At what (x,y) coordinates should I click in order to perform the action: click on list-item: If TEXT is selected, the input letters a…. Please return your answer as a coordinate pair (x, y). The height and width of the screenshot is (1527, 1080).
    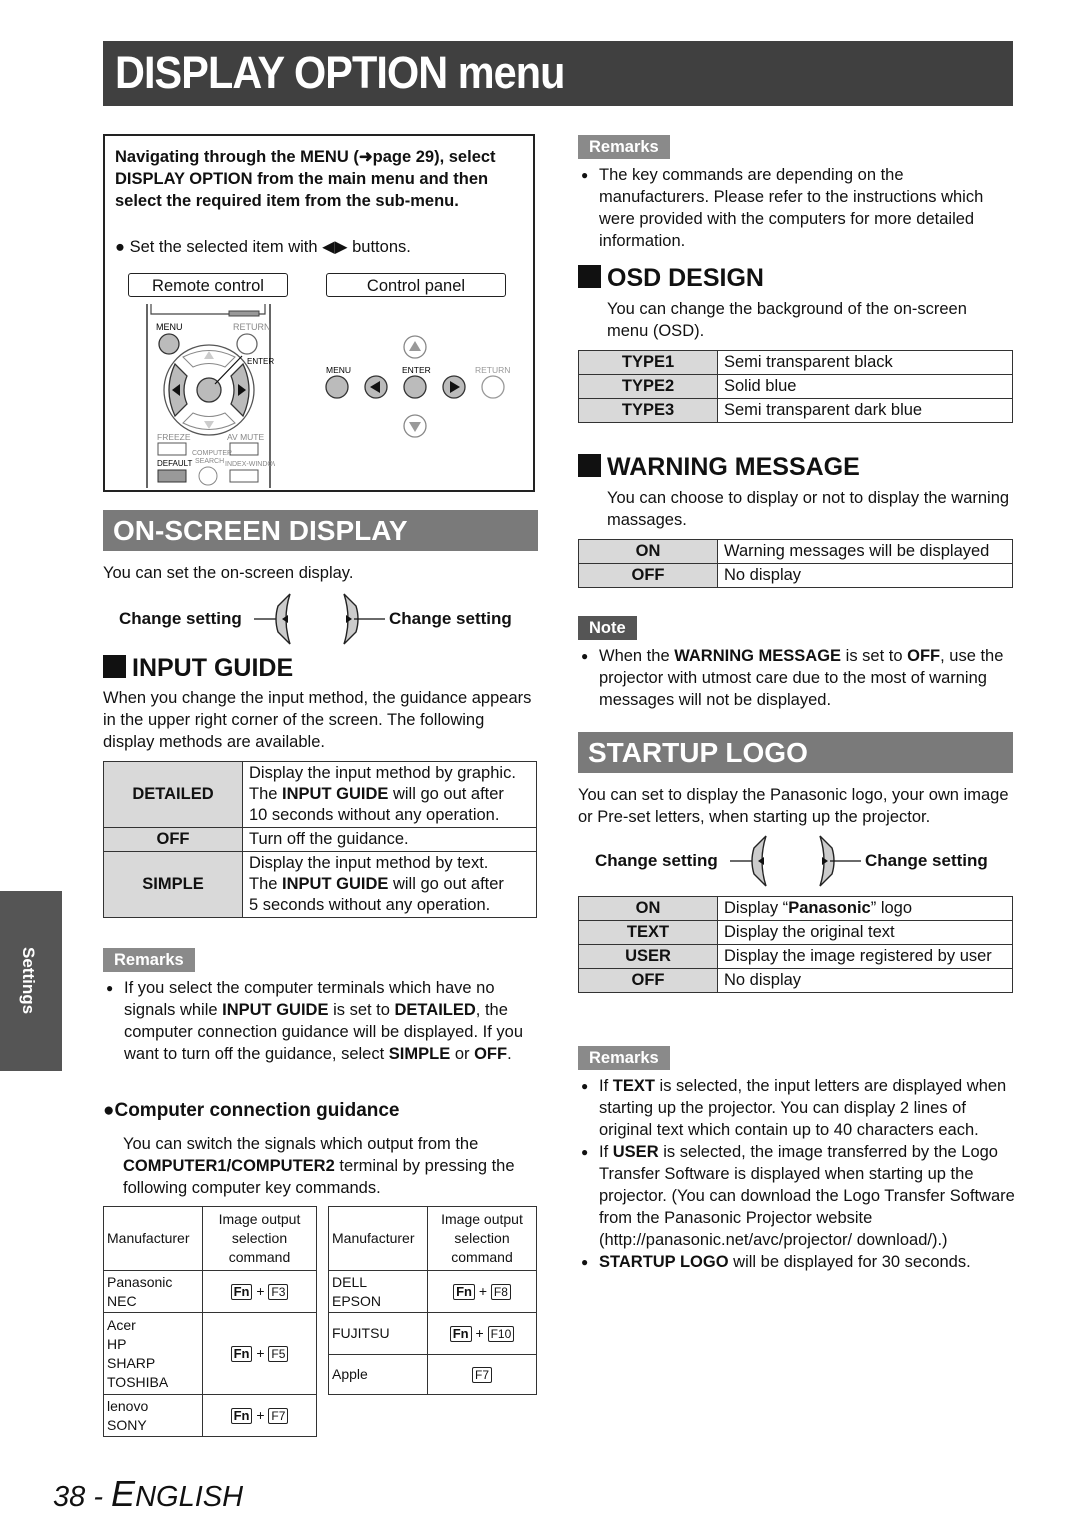
    Looking at the image, I should click on (798, 1108).